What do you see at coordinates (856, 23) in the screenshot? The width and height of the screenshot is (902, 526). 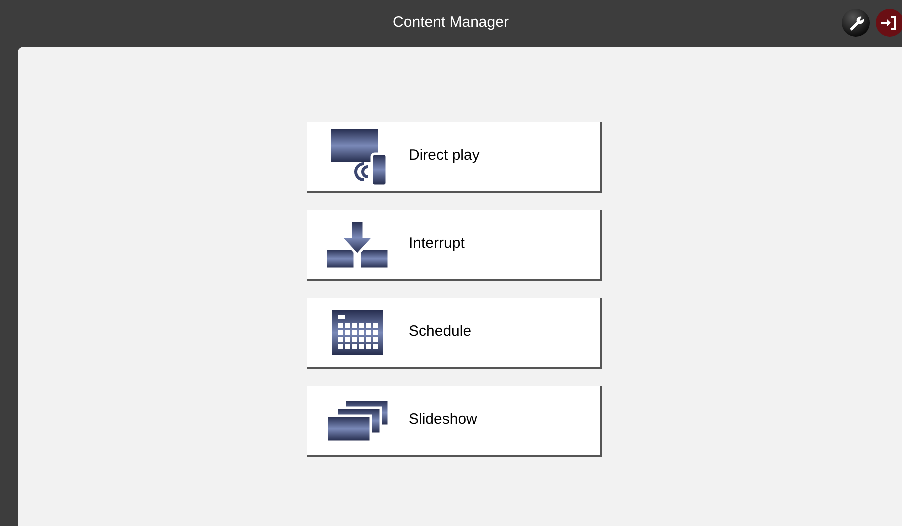 I see `settings-icon` at bounding box center [856, 23].